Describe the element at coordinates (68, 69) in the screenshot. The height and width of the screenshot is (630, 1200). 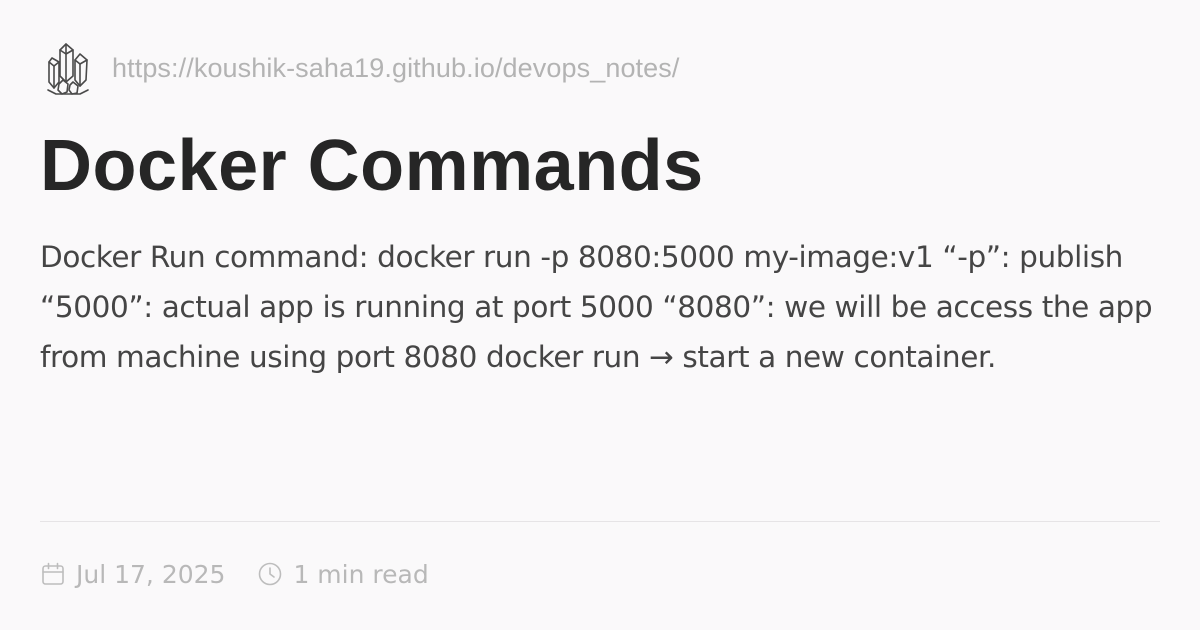
I see `crystal-cluster-icon` at that location.